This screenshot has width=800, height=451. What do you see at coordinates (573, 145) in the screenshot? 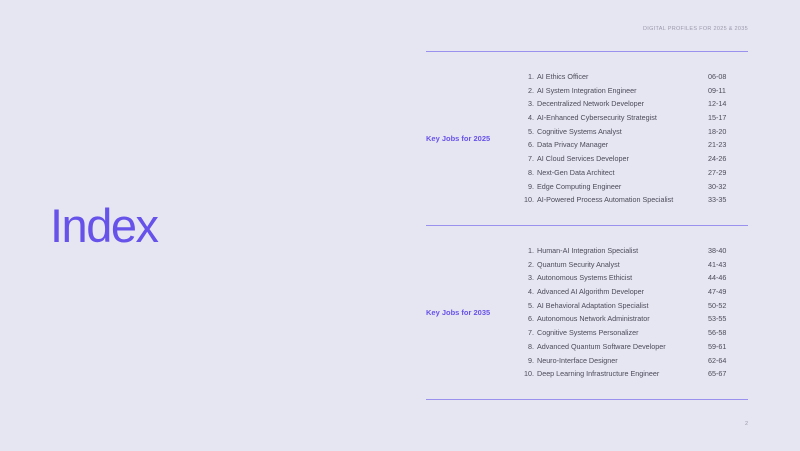
I see `entry-title: Data Privacy Manager` at bounding box center [573, 145].